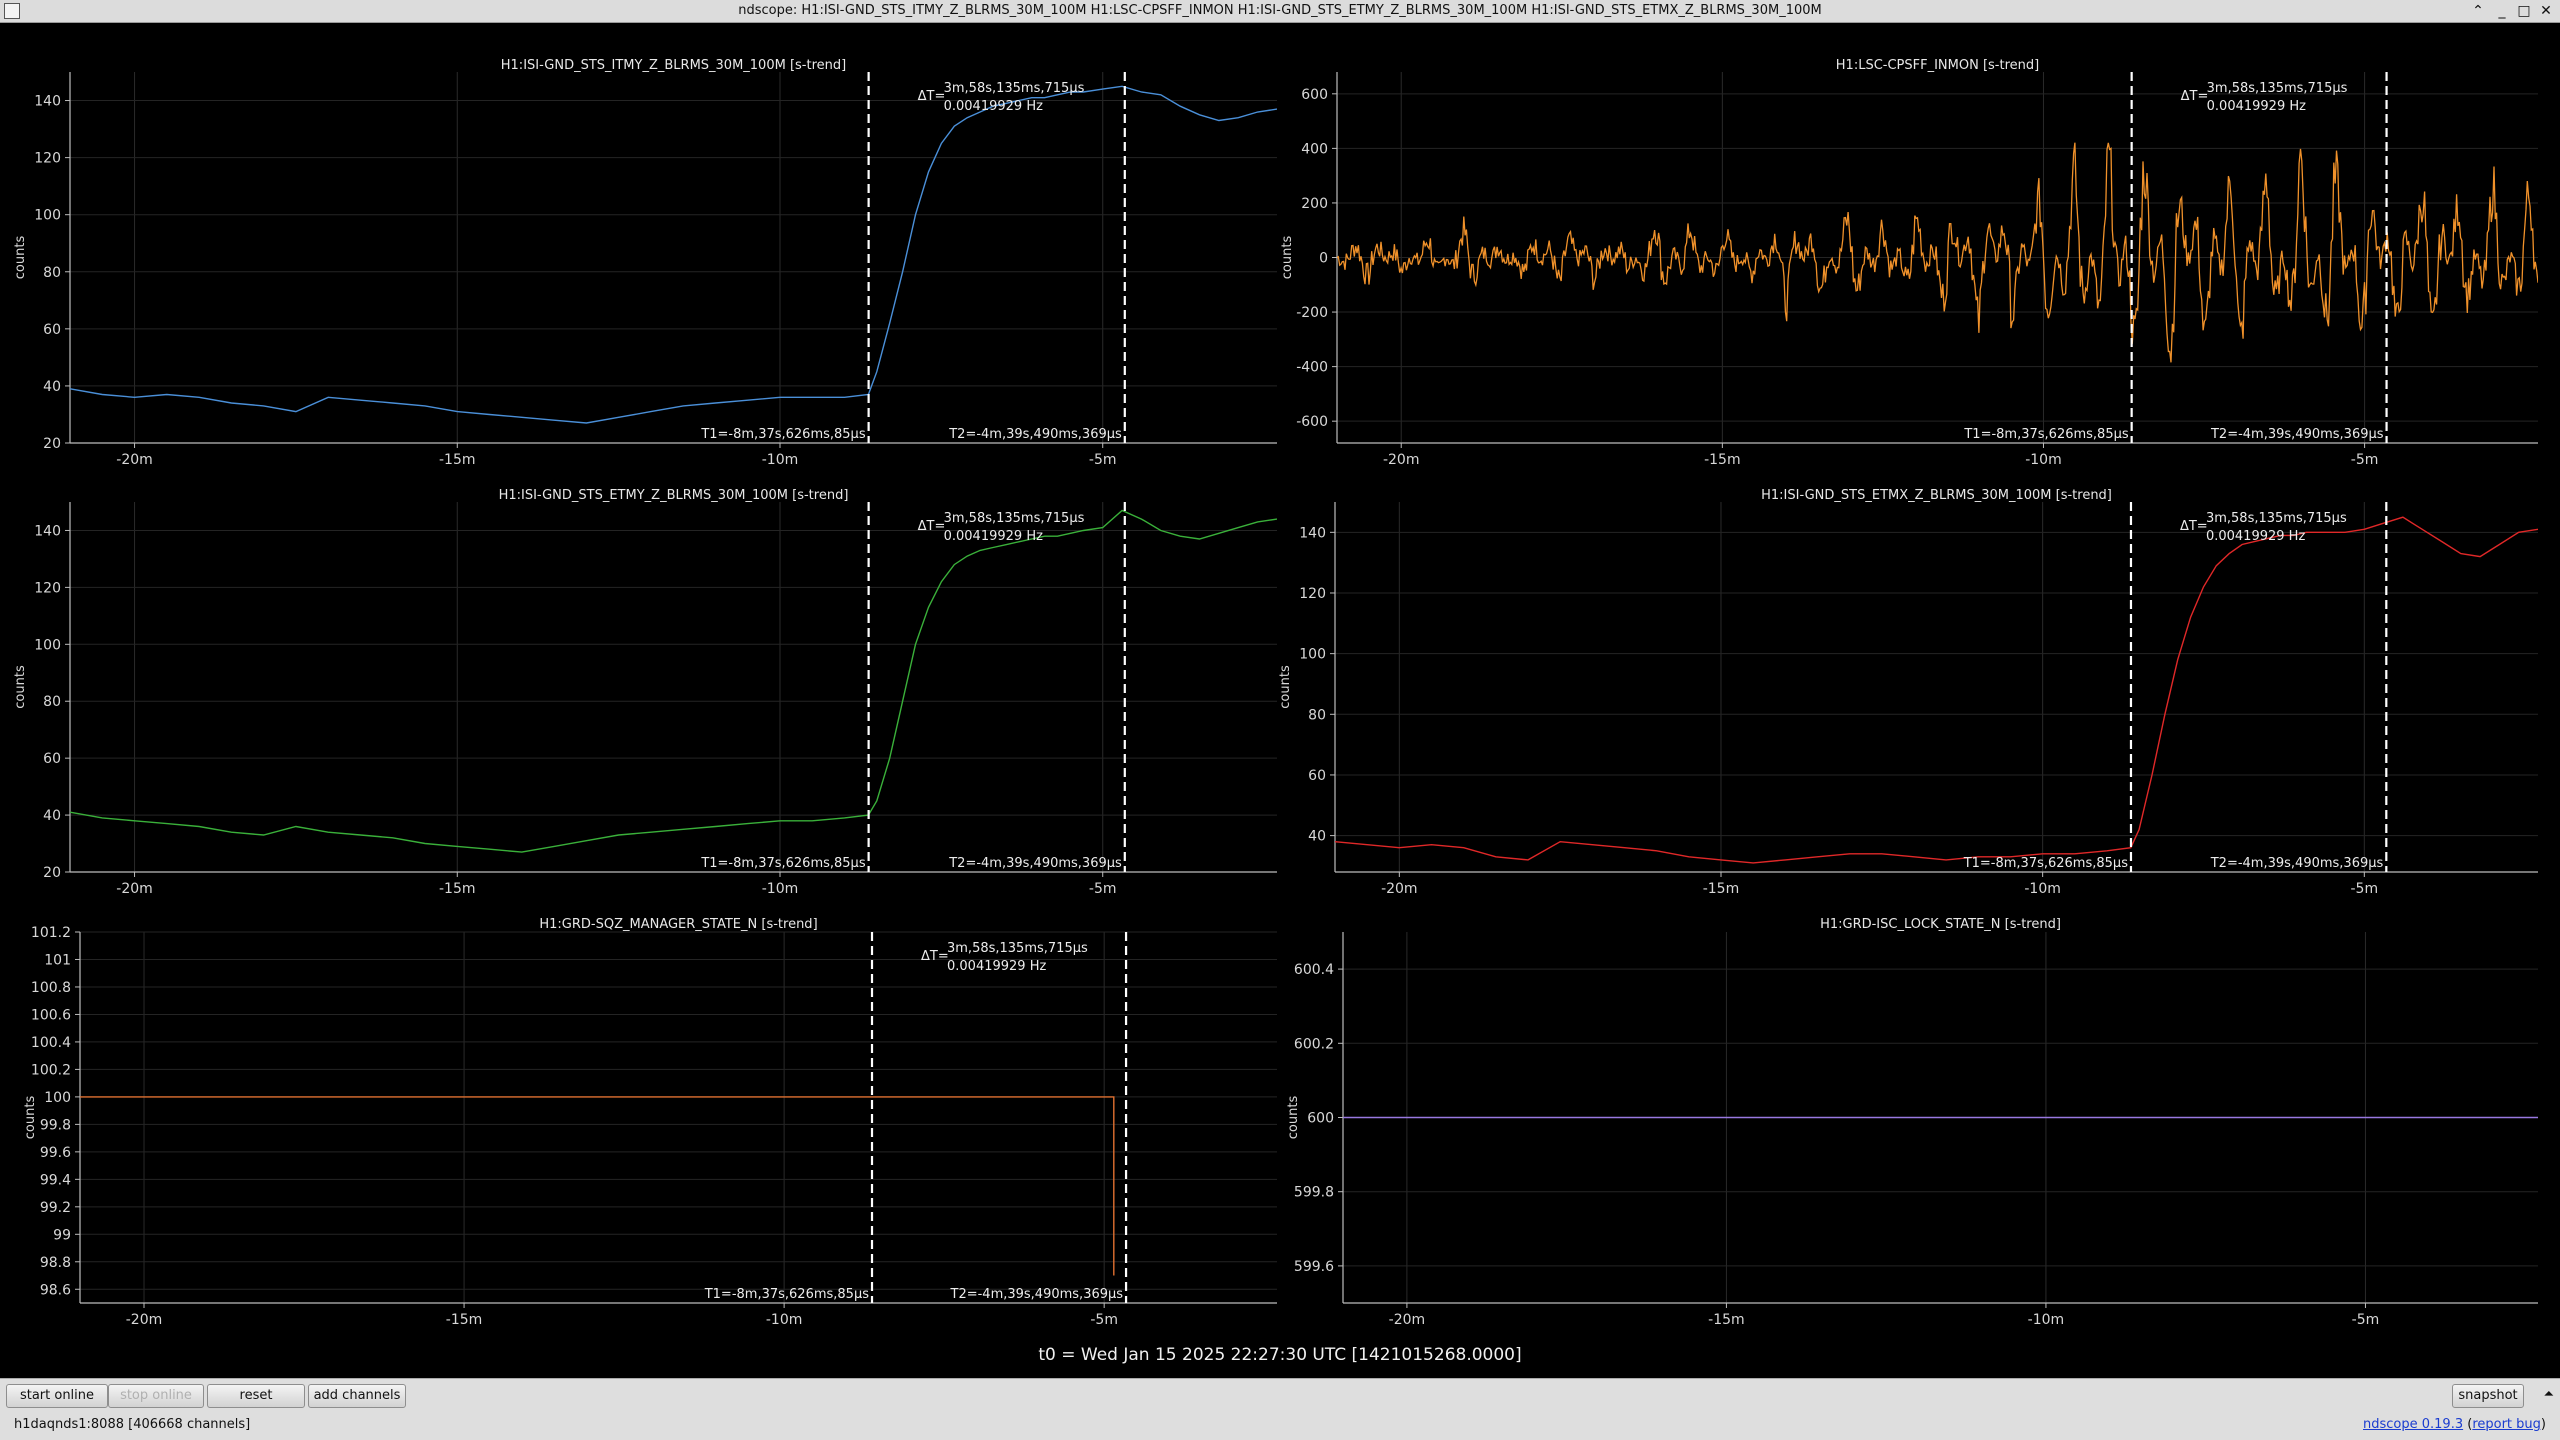  I want to click on y-tick-label: 99, so click(62, 1235).